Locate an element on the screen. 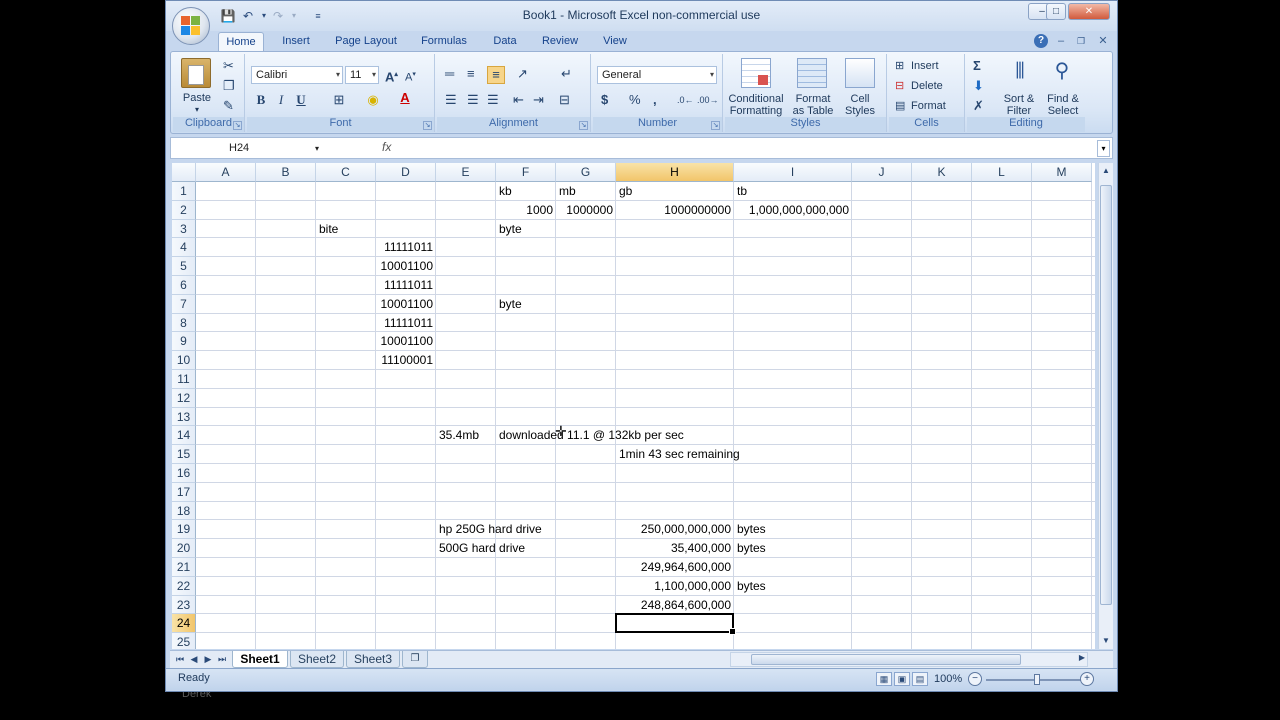 This screenshot has height=720, width=1280. select-all-corner is located at coordinates (184, 172).